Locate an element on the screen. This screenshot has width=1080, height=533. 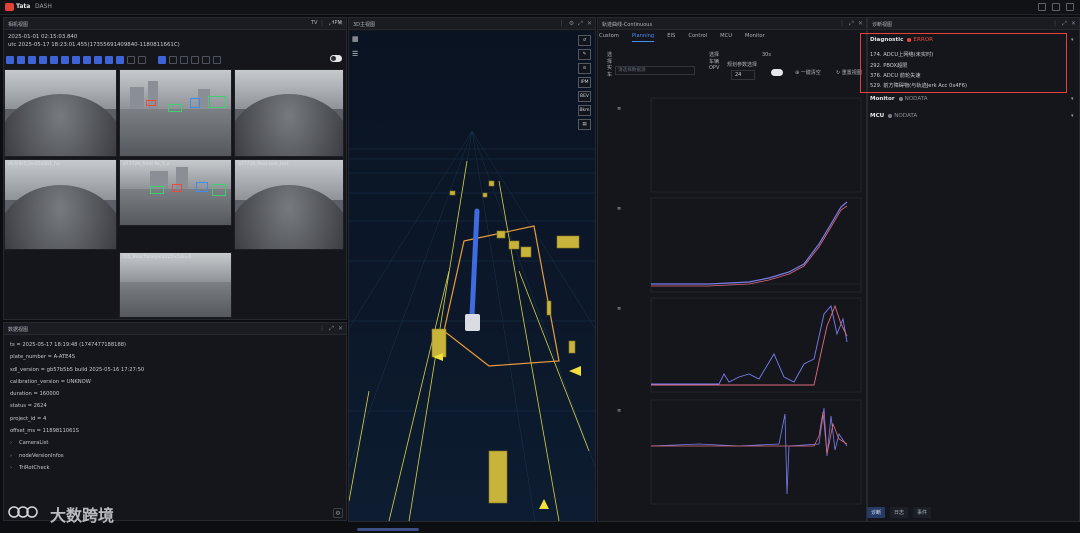
tab-monitor: Monitor is located at coordinates (755, 37).